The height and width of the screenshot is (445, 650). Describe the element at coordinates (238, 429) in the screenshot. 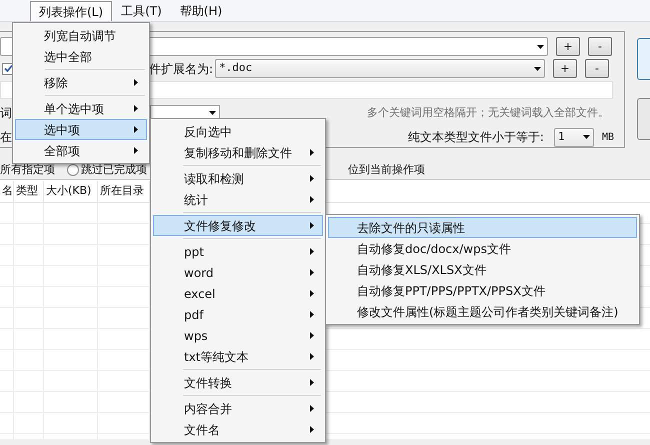

I see `menu-item: 文件名` at that location.